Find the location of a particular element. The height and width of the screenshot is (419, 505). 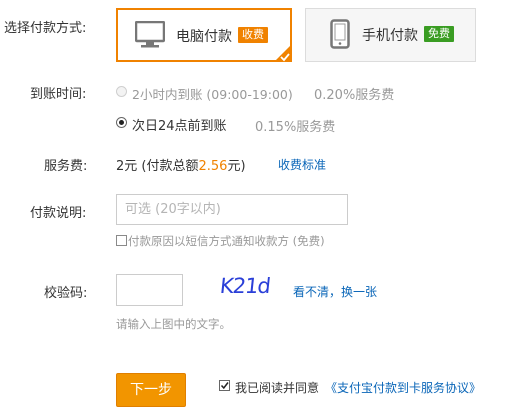

captcha-refresh-link: 看不清，换一张 is located at coordinates (335, 291).